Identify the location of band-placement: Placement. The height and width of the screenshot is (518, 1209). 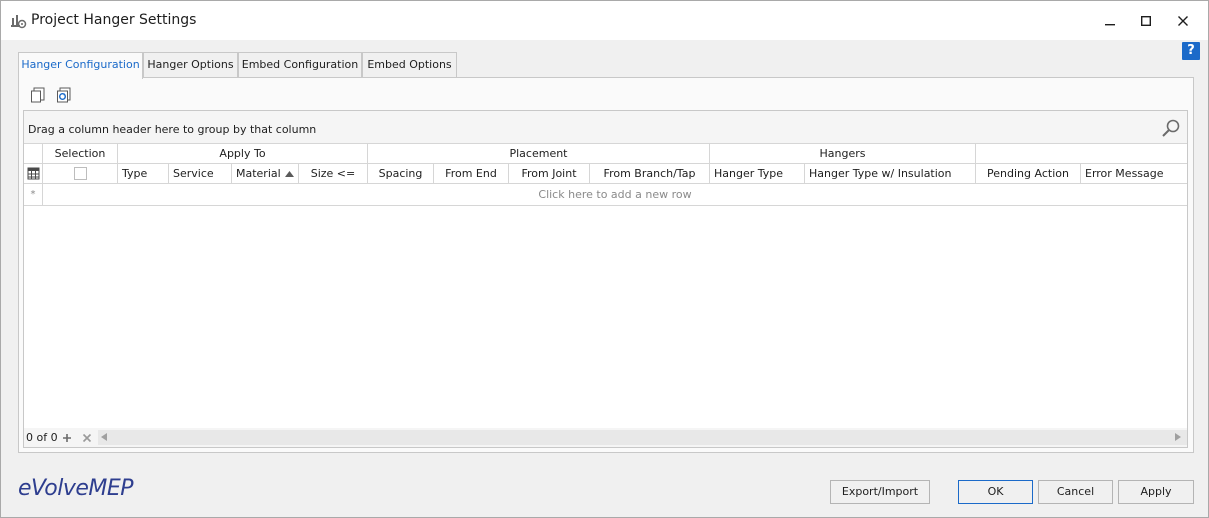
(539, 154).